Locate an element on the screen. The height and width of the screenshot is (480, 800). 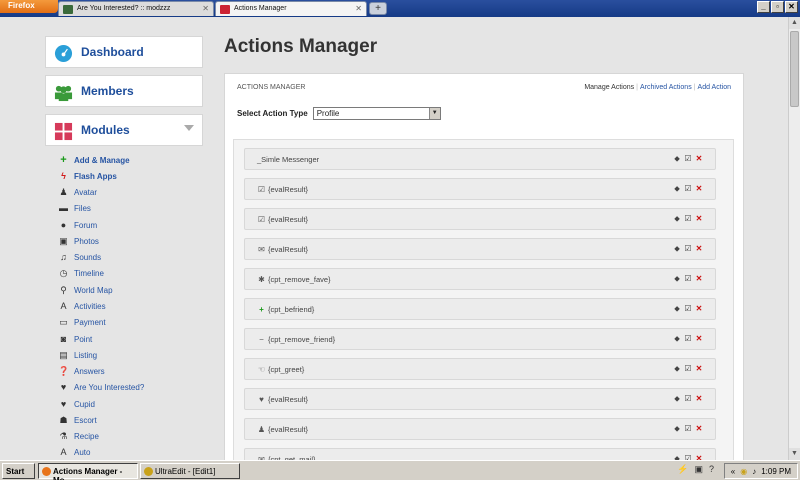
quick-tray-icons: ⚡ ▣ ? is located at coordinates (695, 469).